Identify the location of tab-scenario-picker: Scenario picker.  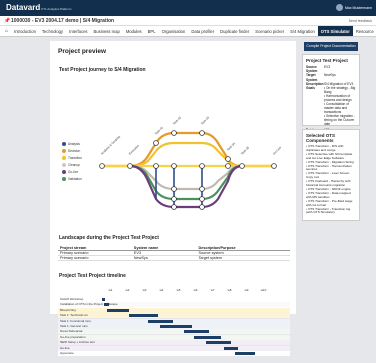
(269, 31).